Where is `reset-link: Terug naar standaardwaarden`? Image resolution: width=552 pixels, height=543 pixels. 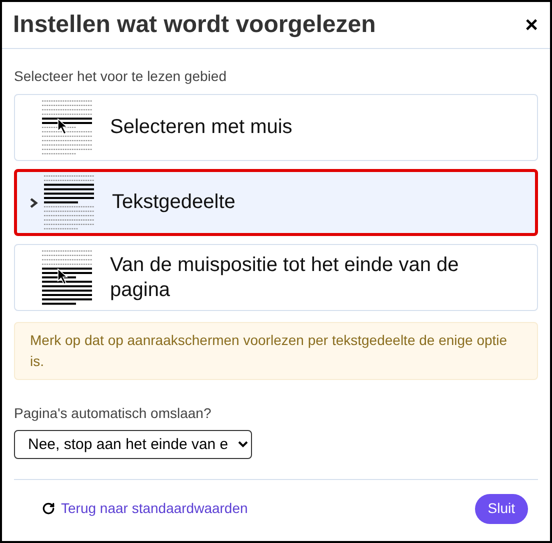
reset-link: Terug naar standaardwaarden is located at coordinates (145, 508).